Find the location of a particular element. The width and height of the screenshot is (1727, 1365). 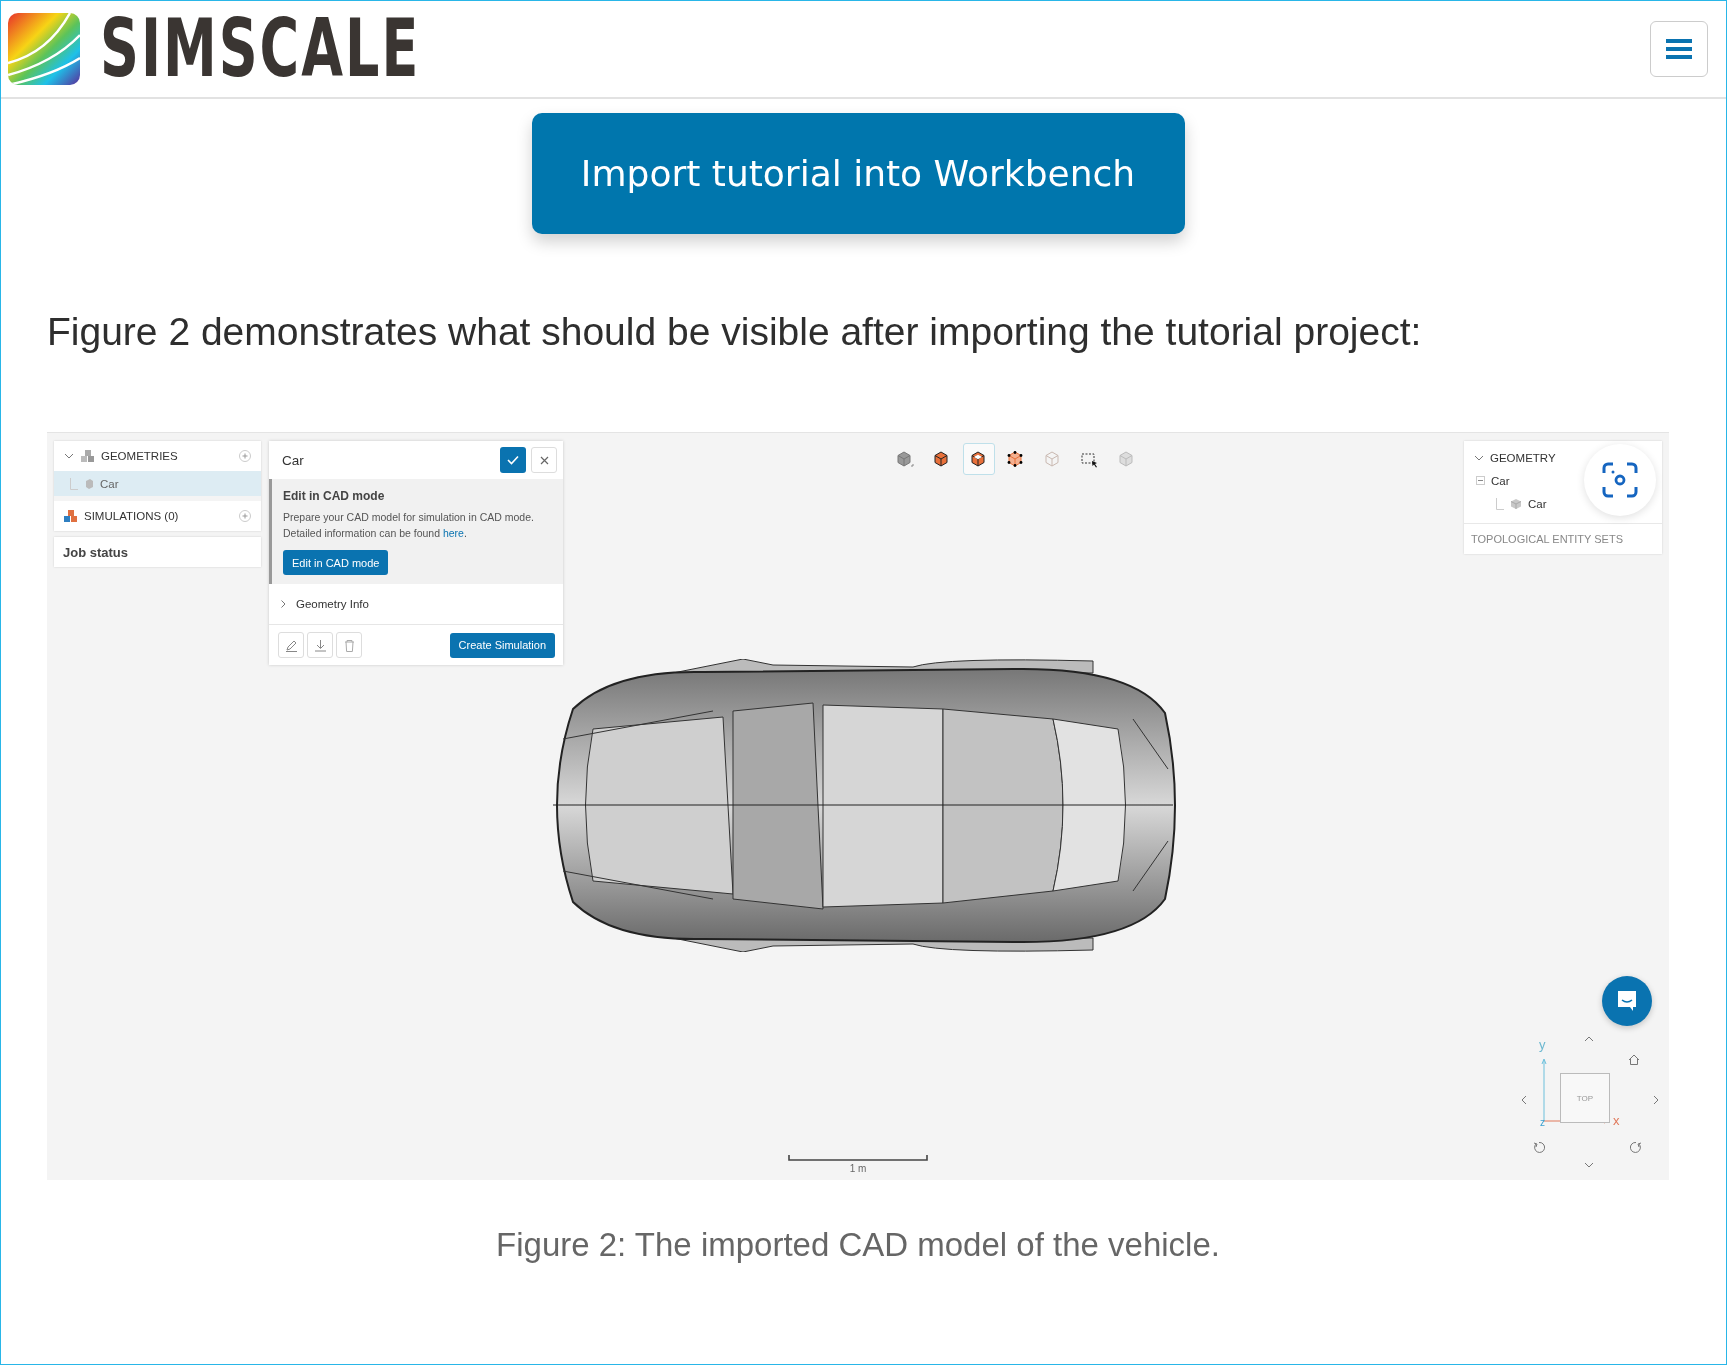

edit-button is located at coordinates (291, 645).